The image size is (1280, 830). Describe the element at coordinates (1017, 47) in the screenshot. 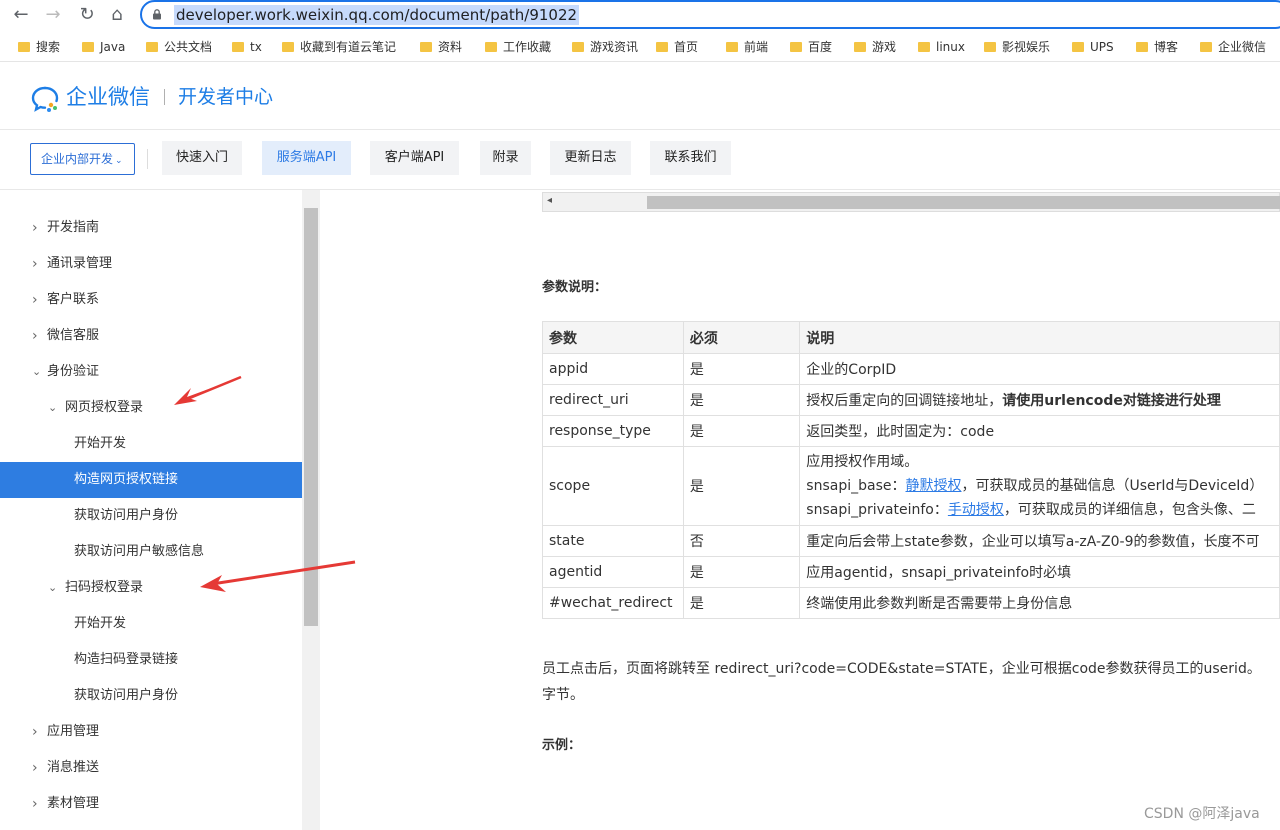

I see `bookmark-item: 影视娱乐` at that location.